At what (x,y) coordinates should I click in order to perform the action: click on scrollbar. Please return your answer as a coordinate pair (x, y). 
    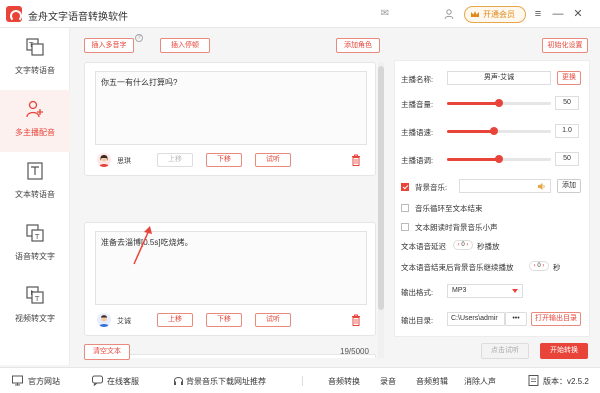
    Looking at the image, I should click on (381, 210).